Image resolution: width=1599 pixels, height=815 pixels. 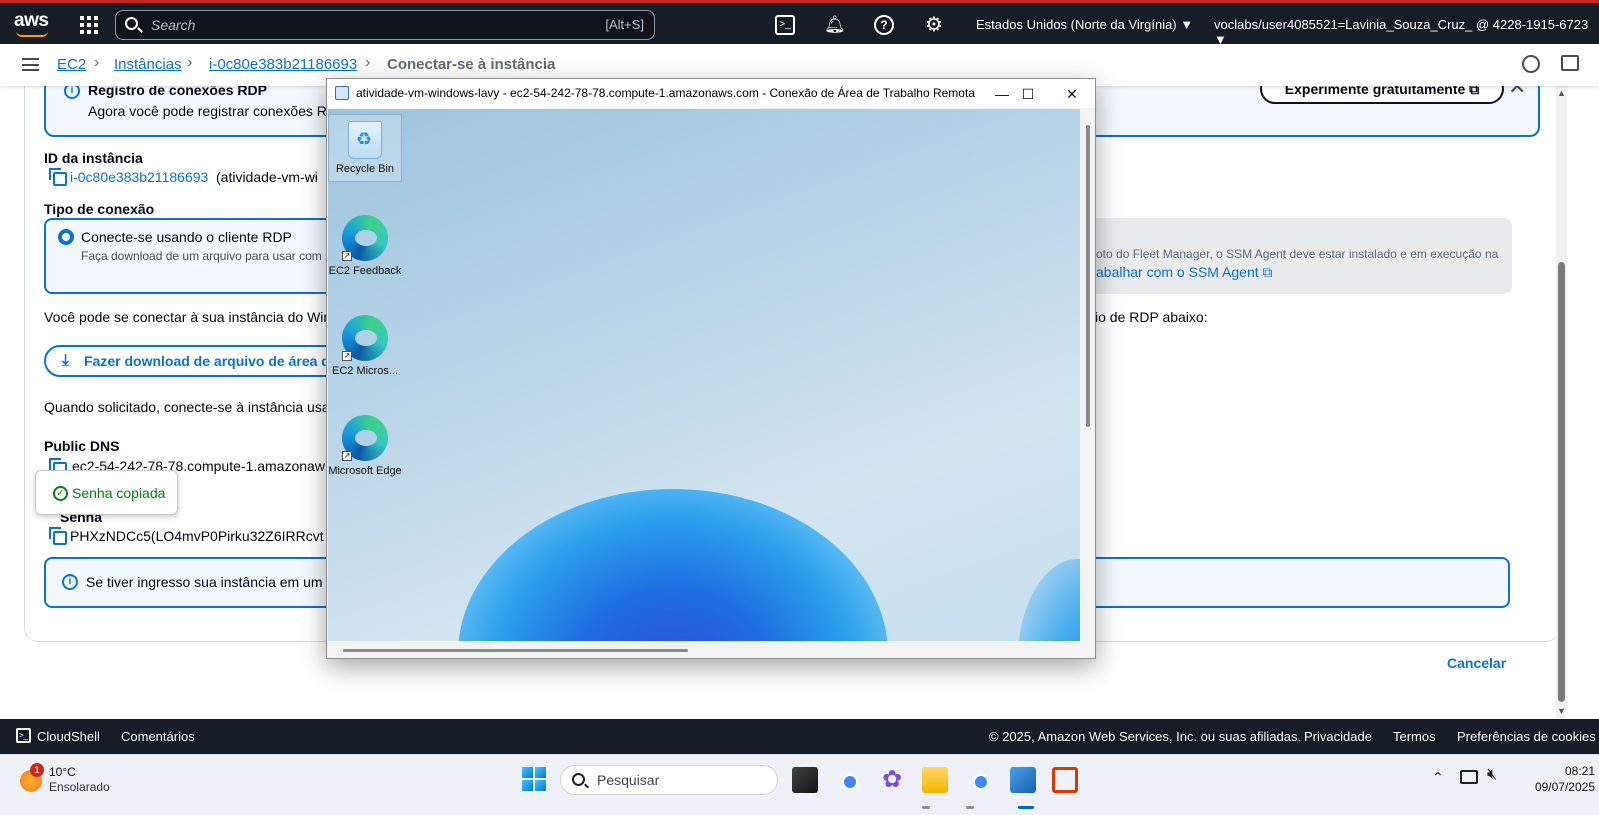 What do you see at coordinates (60, 493) in the screenshot?
I see `check-circle-icon: ✓` at bounding box center [60, 493].